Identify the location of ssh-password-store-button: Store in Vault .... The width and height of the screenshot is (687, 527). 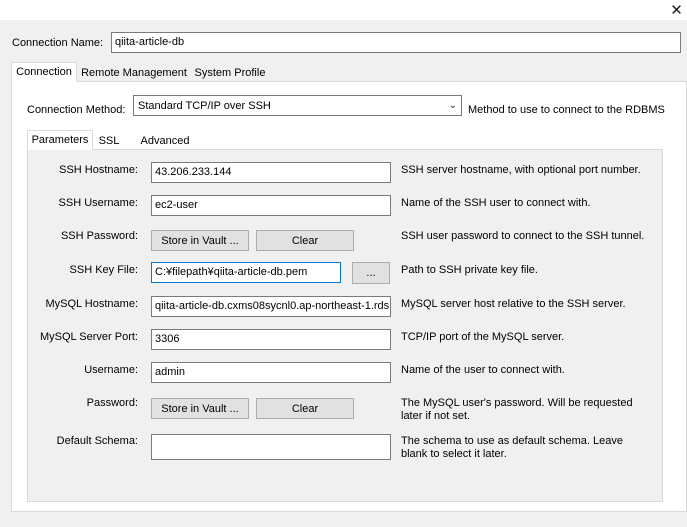
(200, 240).